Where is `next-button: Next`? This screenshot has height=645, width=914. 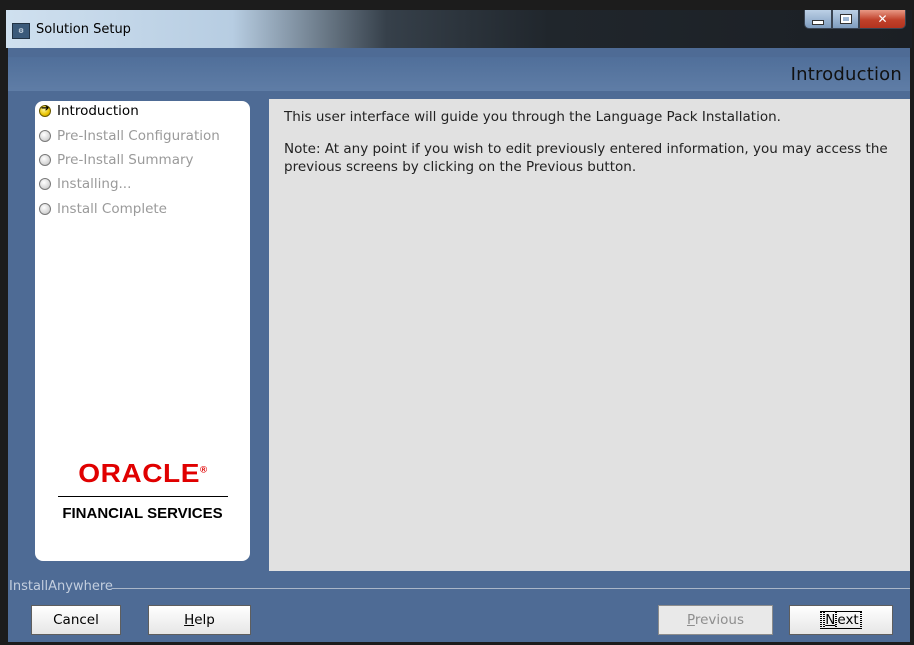
next-button: Next is located at coordinates (841, 620).